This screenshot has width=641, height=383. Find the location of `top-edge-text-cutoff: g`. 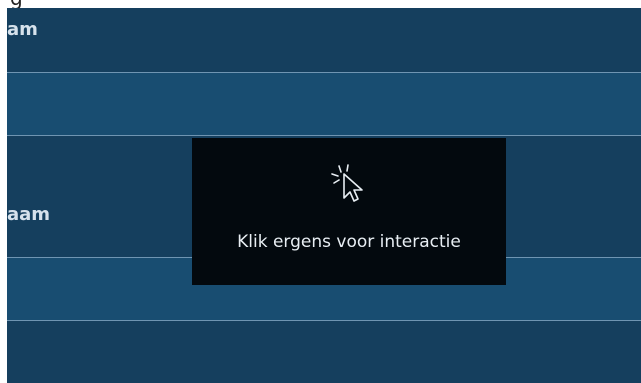

top-edge-text-cutoff: g is located at coordinates (320, 4).